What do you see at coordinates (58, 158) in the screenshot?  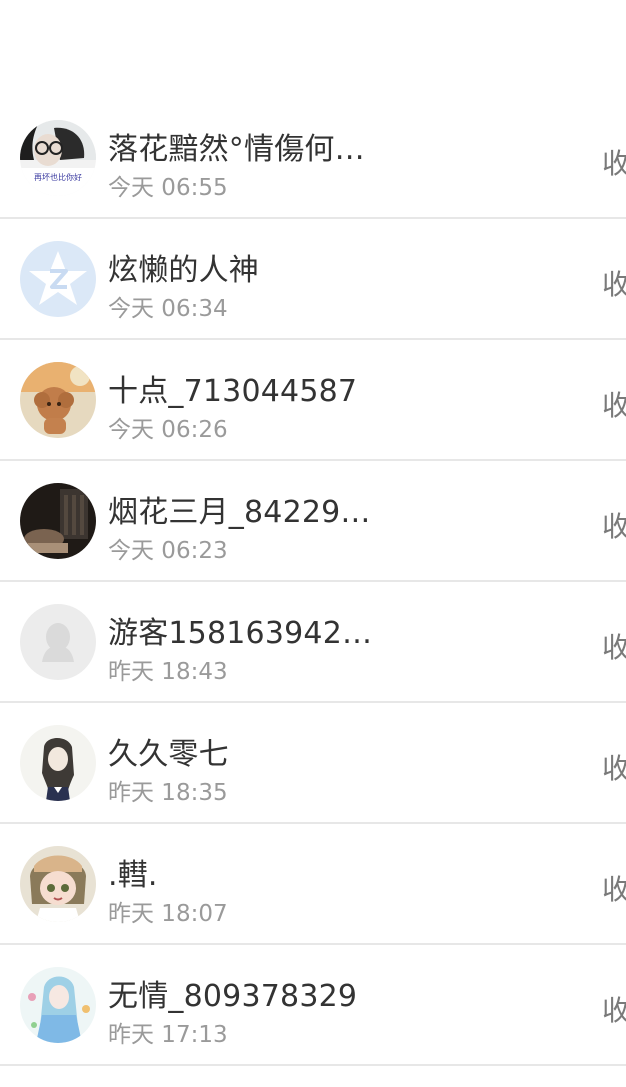 I see `avatar: 再坏也比你好` at bounding box center [58, 158].